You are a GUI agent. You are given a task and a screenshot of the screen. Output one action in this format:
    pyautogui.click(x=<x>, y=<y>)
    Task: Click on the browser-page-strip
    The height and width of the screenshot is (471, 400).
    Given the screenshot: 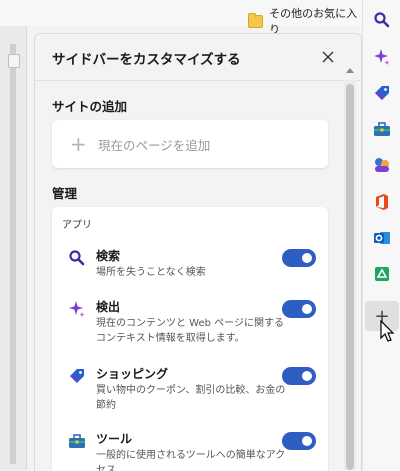 What is the action you would take?
    pyautogui.click(x=13, y=248)
    